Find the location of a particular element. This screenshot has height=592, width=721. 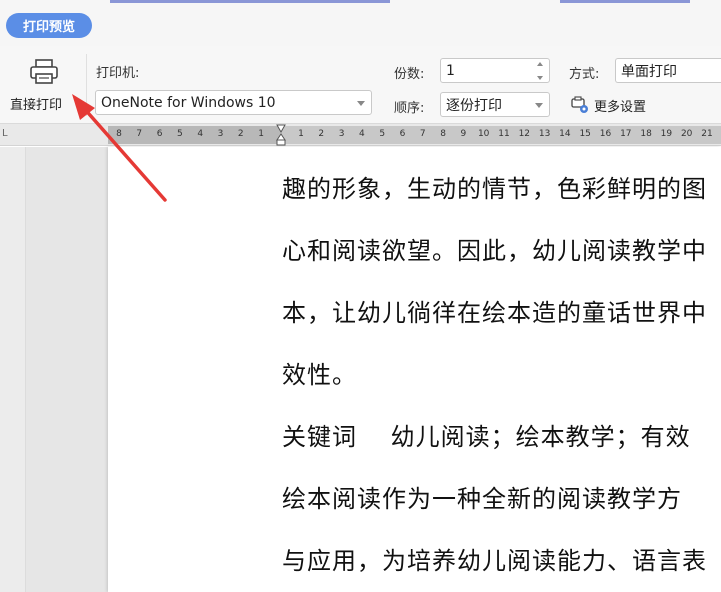

mode-select: 单面打印 is located at coordinates (668, 70).